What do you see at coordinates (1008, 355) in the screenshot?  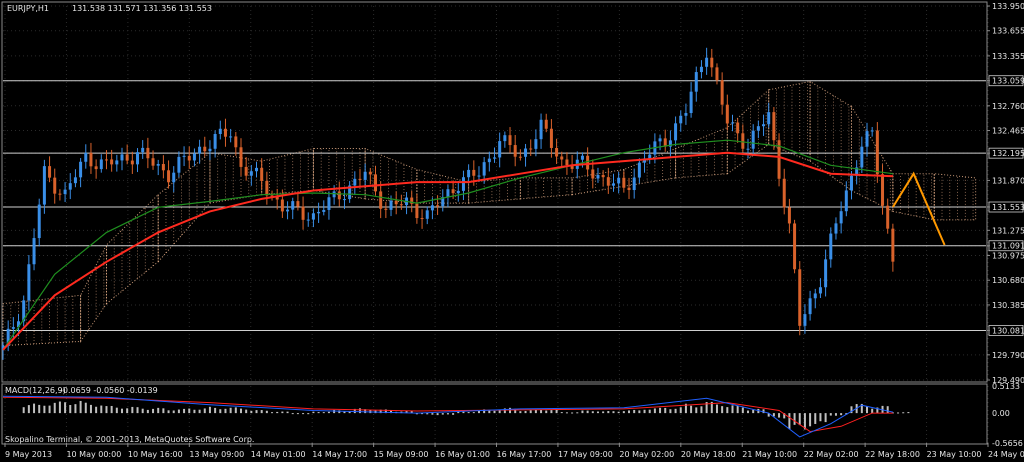 I see `price-tick-label: 129.790` at bounding box center [1008, 355].